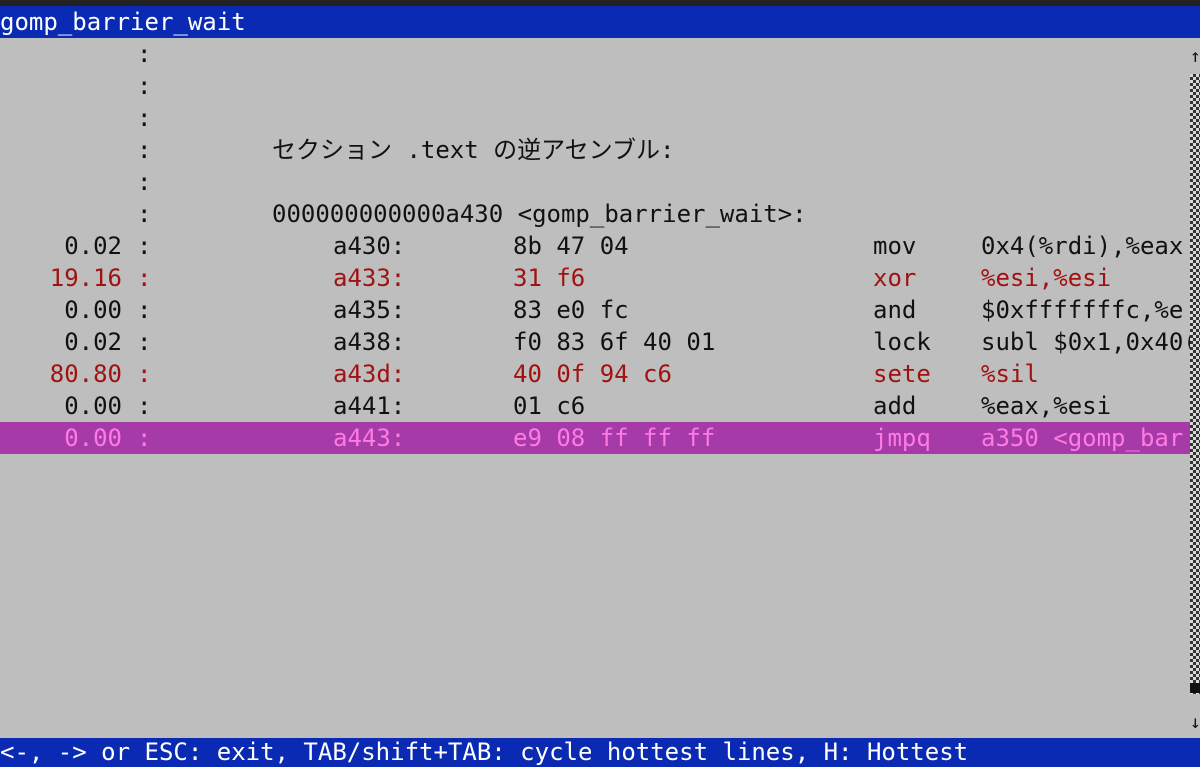  I want to click on instruction-address: a443:, so click(369, 438).